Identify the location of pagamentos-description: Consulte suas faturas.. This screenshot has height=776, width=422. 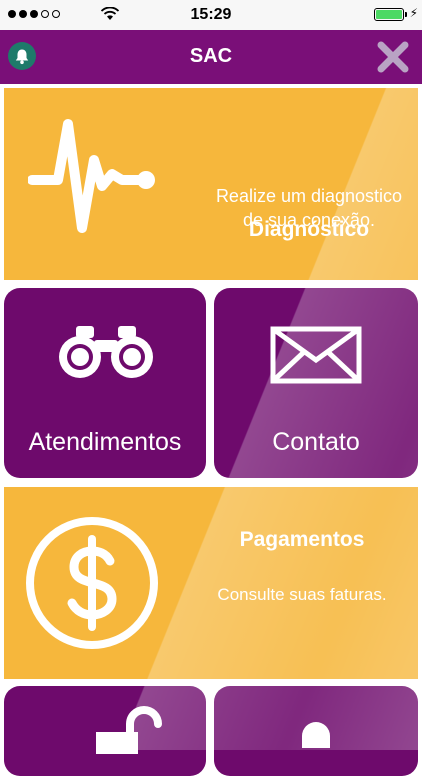
(302, 594).